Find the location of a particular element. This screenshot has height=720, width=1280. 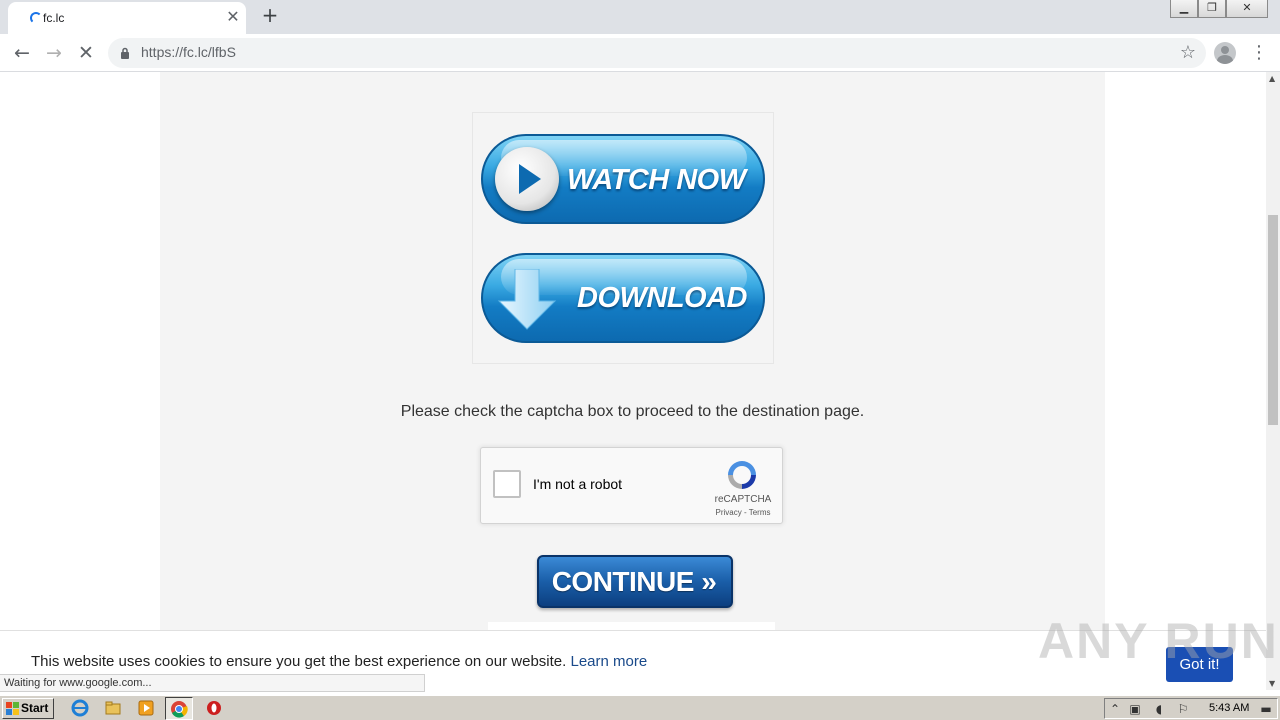

recaptcha-links: Privacy - Terms is located at coordinates (743, 512).